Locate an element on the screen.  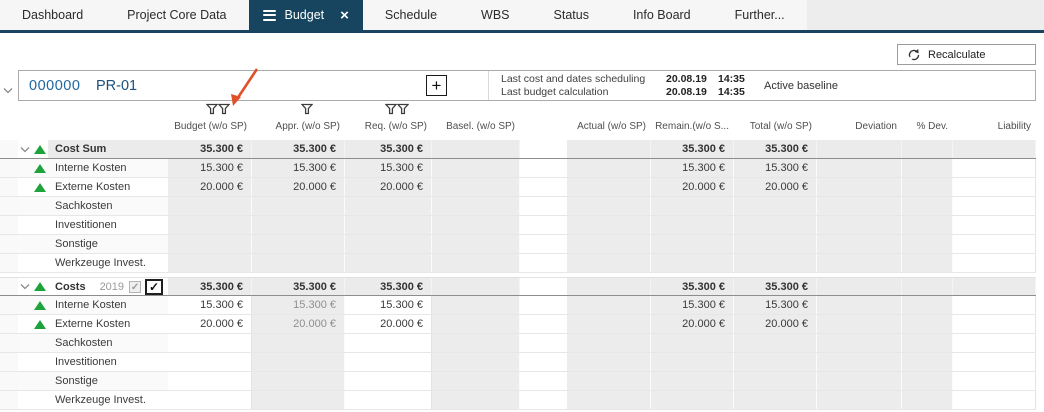
column-header-budget: Budget (w/o SP) is located at coordinates (210, 129).